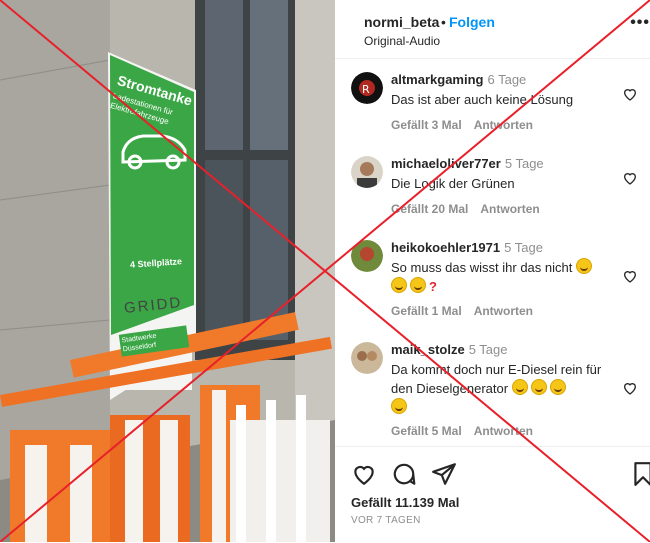  Describe the element at coordinates (446, 163) in the screenshot. I see `comment-author: michaeloliver77er` at that location.